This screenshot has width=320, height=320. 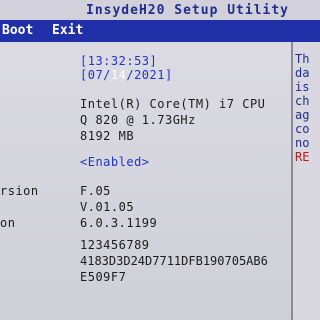 I want to click on bios-version-value: F.05, so click(x=95, y=191).